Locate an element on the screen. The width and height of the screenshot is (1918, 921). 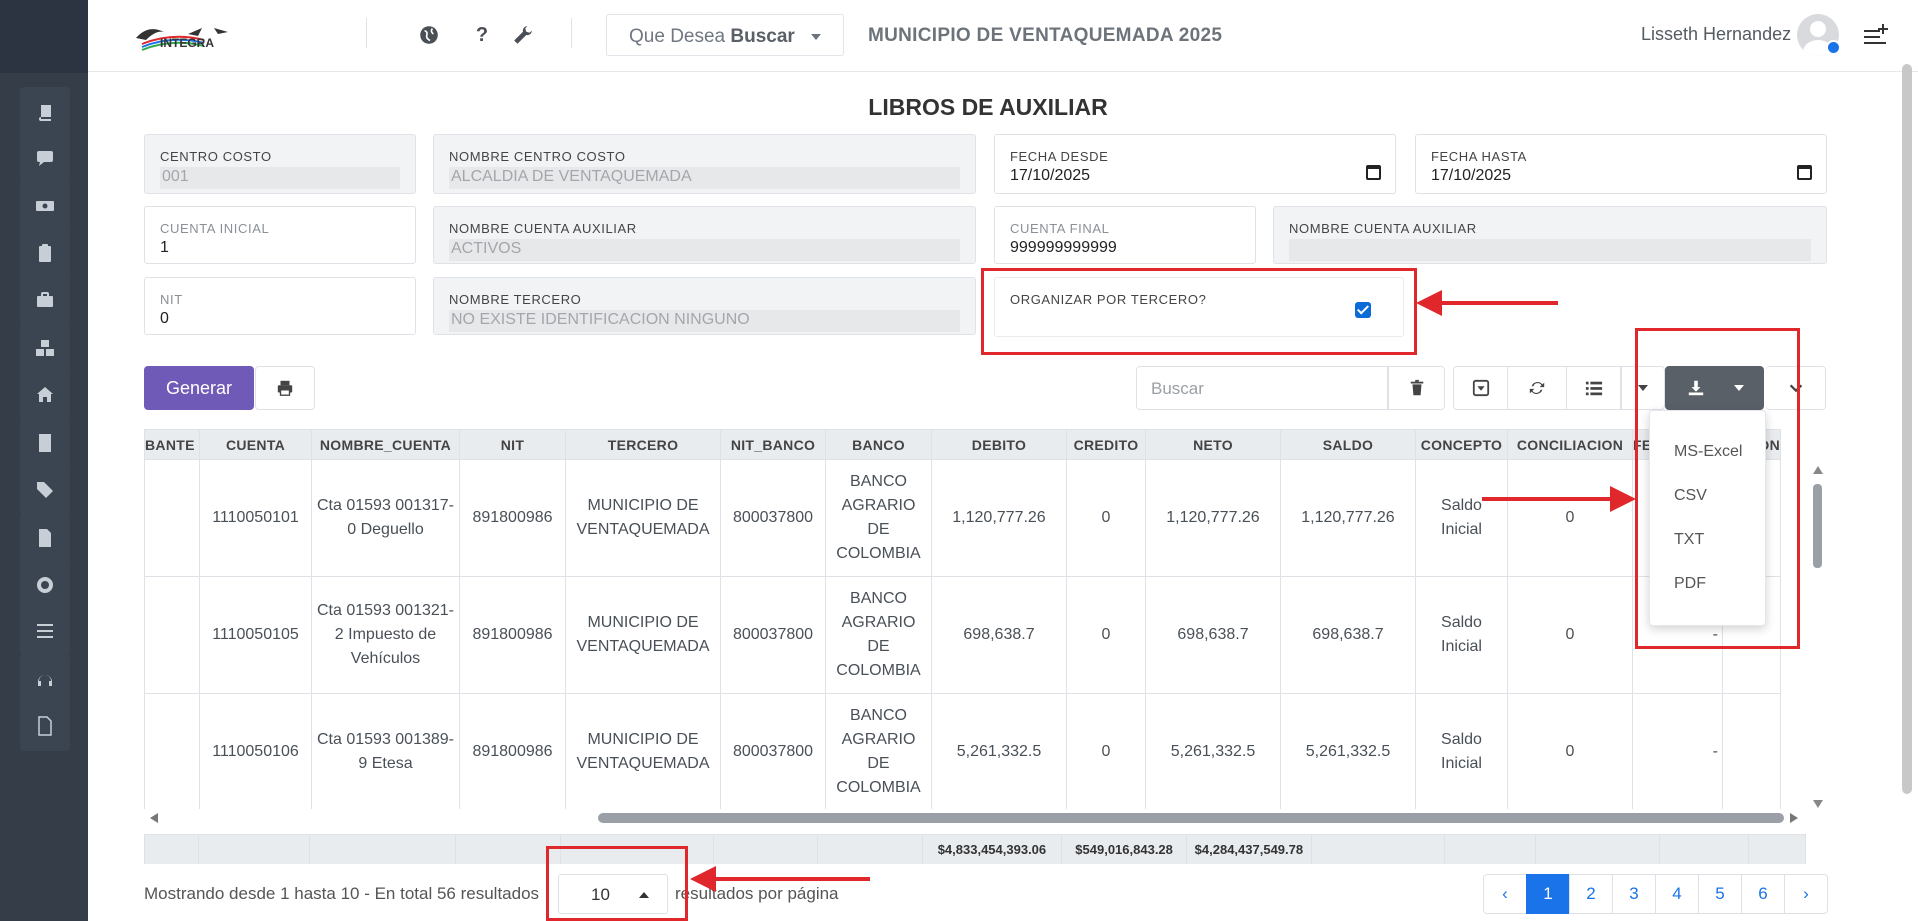
home-icon is located at coordinates (45, 395).